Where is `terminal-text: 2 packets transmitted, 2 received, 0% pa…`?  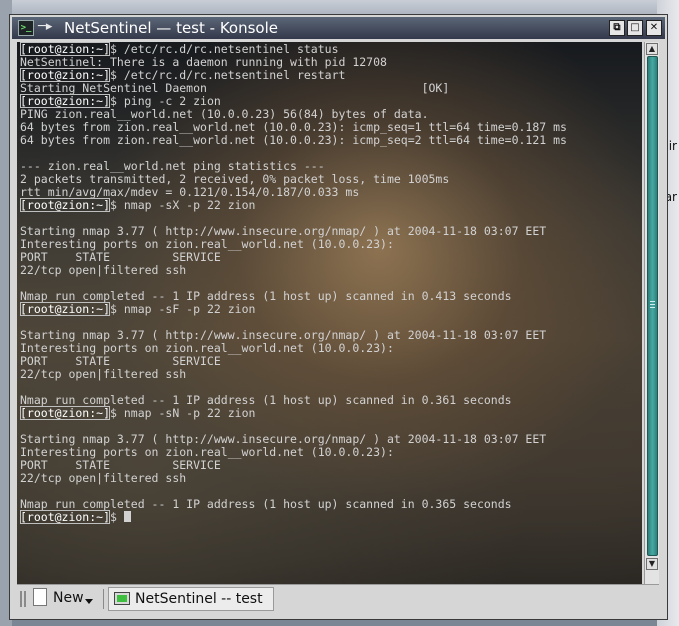 terminal-text: 2 packets transmitted, 2 received, 0% pa… is located at coordinates (235, 179).